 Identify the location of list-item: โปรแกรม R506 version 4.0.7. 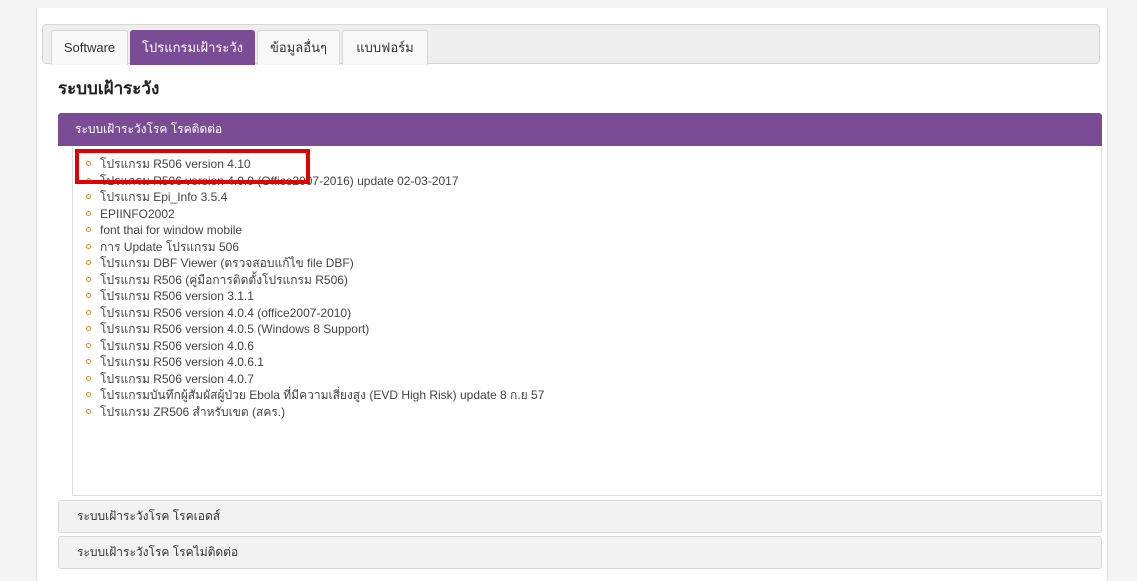
(315, 379).